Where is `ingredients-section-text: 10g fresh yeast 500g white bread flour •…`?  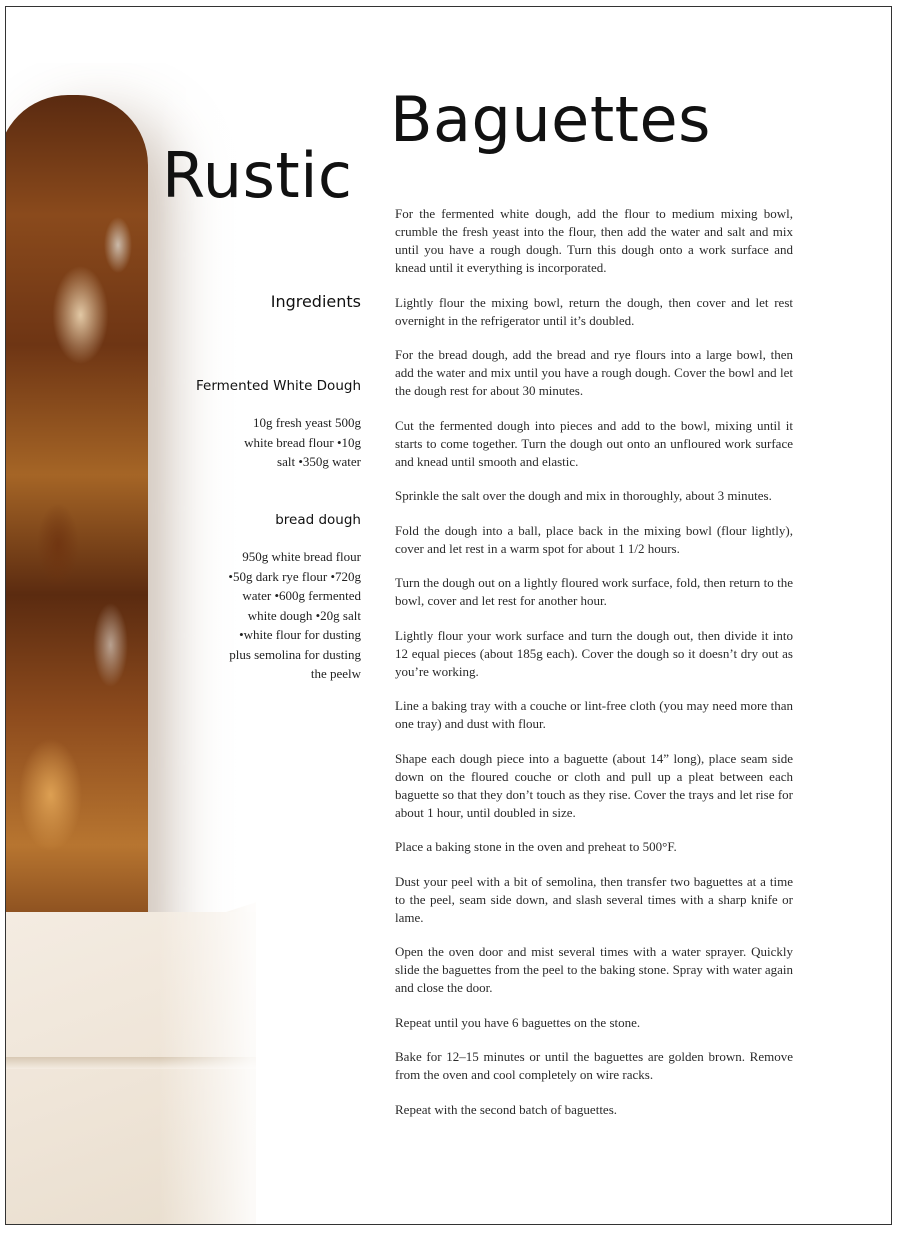 ingredients-section-text: 10g fresh yeast 500g white bread flour •… is located at coordinates (302, 442).